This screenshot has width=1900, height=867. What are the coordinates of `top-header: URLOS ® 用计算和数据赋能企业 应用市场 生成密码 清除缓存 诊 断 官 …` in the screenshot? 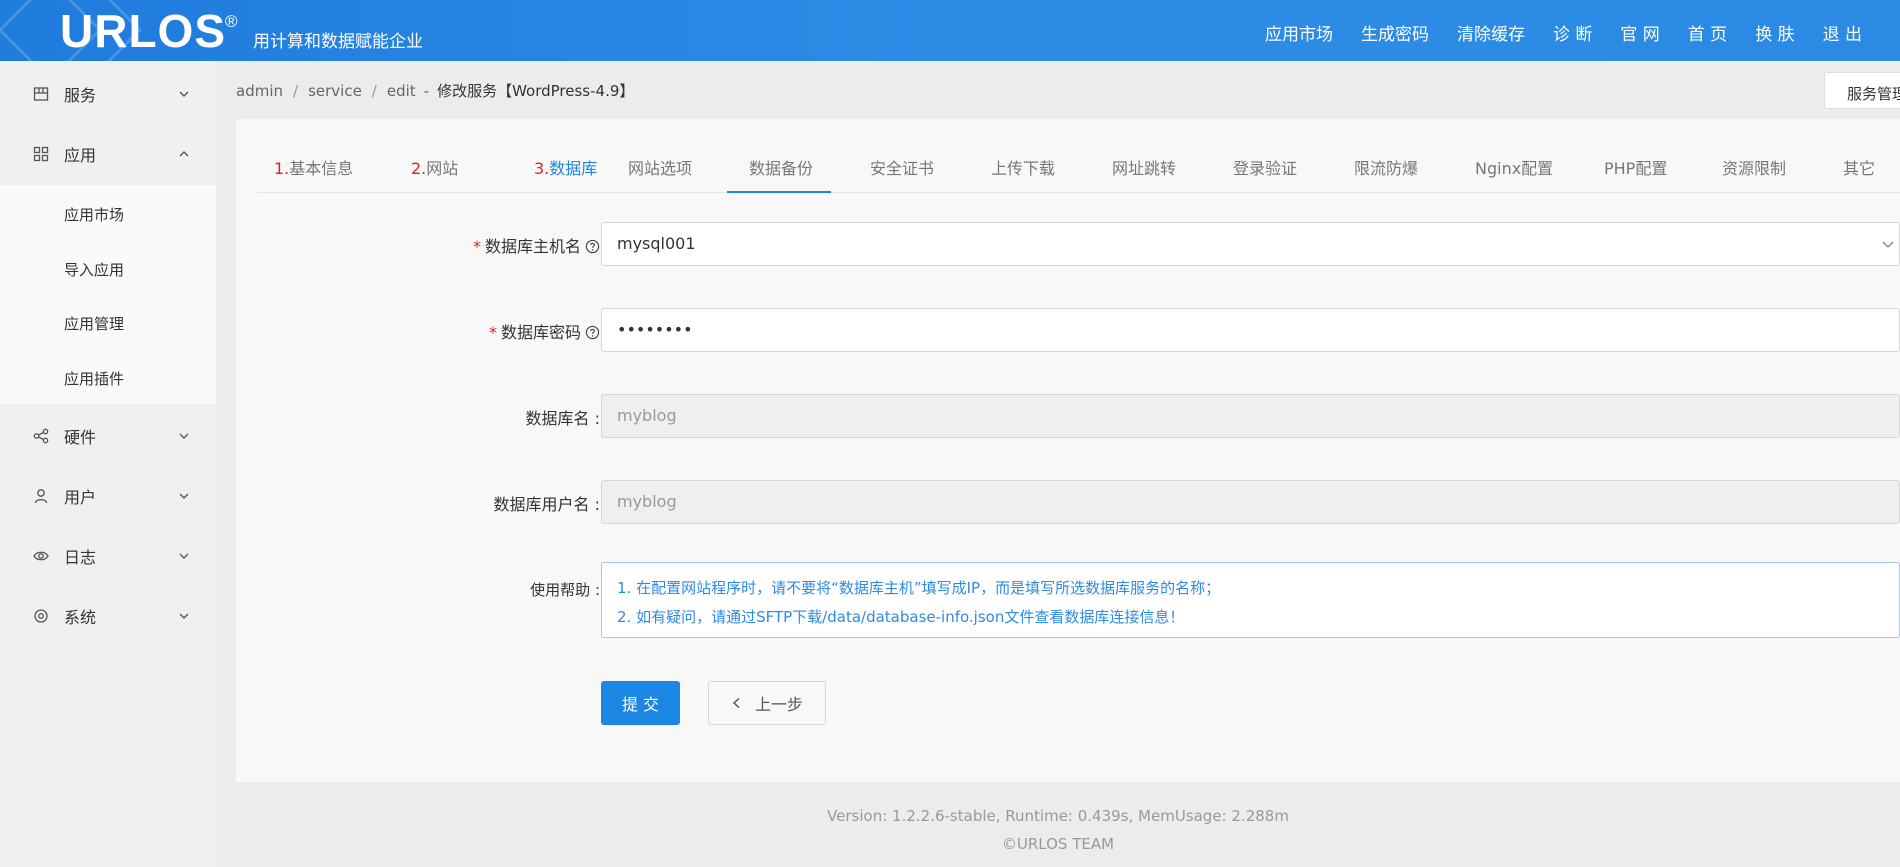 It's located at (950, 30).